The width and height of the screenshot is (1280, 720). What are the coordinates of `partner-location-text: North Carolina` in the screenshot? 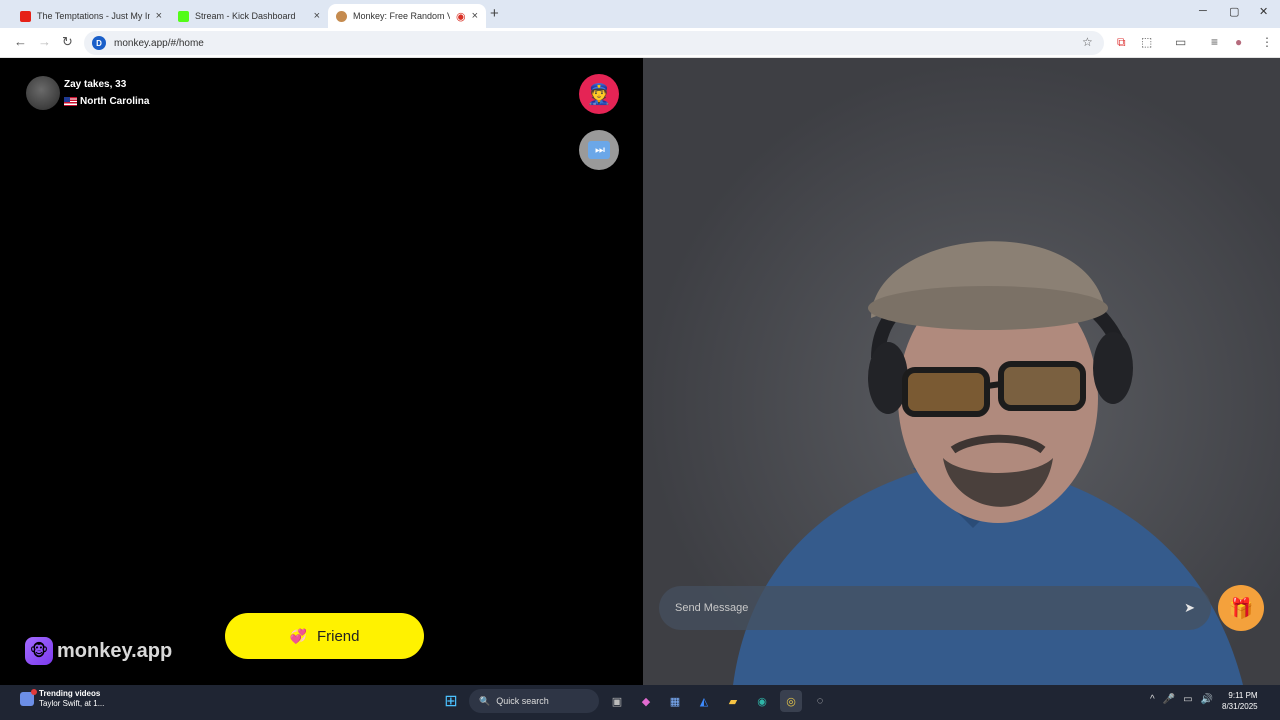 It's located at (115, 101).